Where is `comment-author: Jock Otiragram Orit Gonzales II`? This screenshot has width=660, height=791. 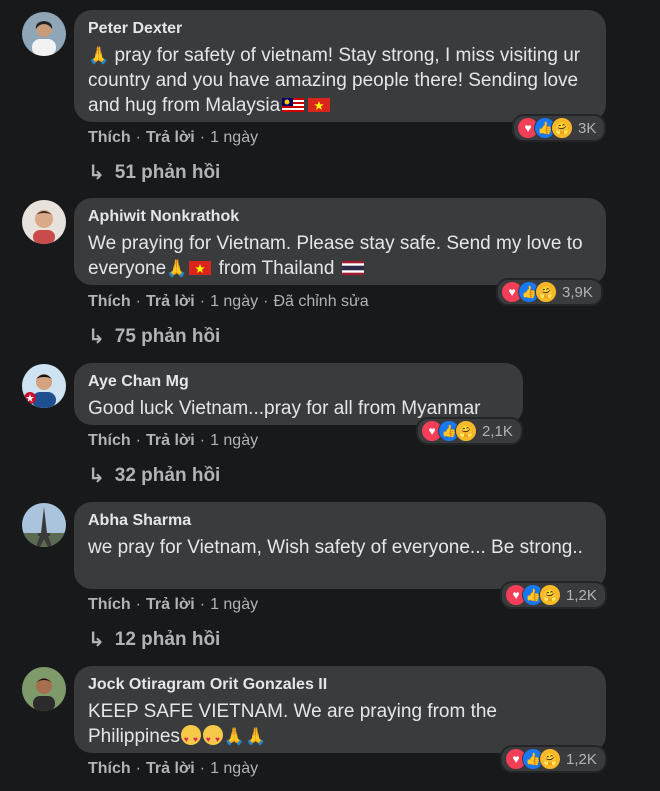
comment-author: Jock Otiragram Orit Gonzales II is located at coordinates (340, 685).